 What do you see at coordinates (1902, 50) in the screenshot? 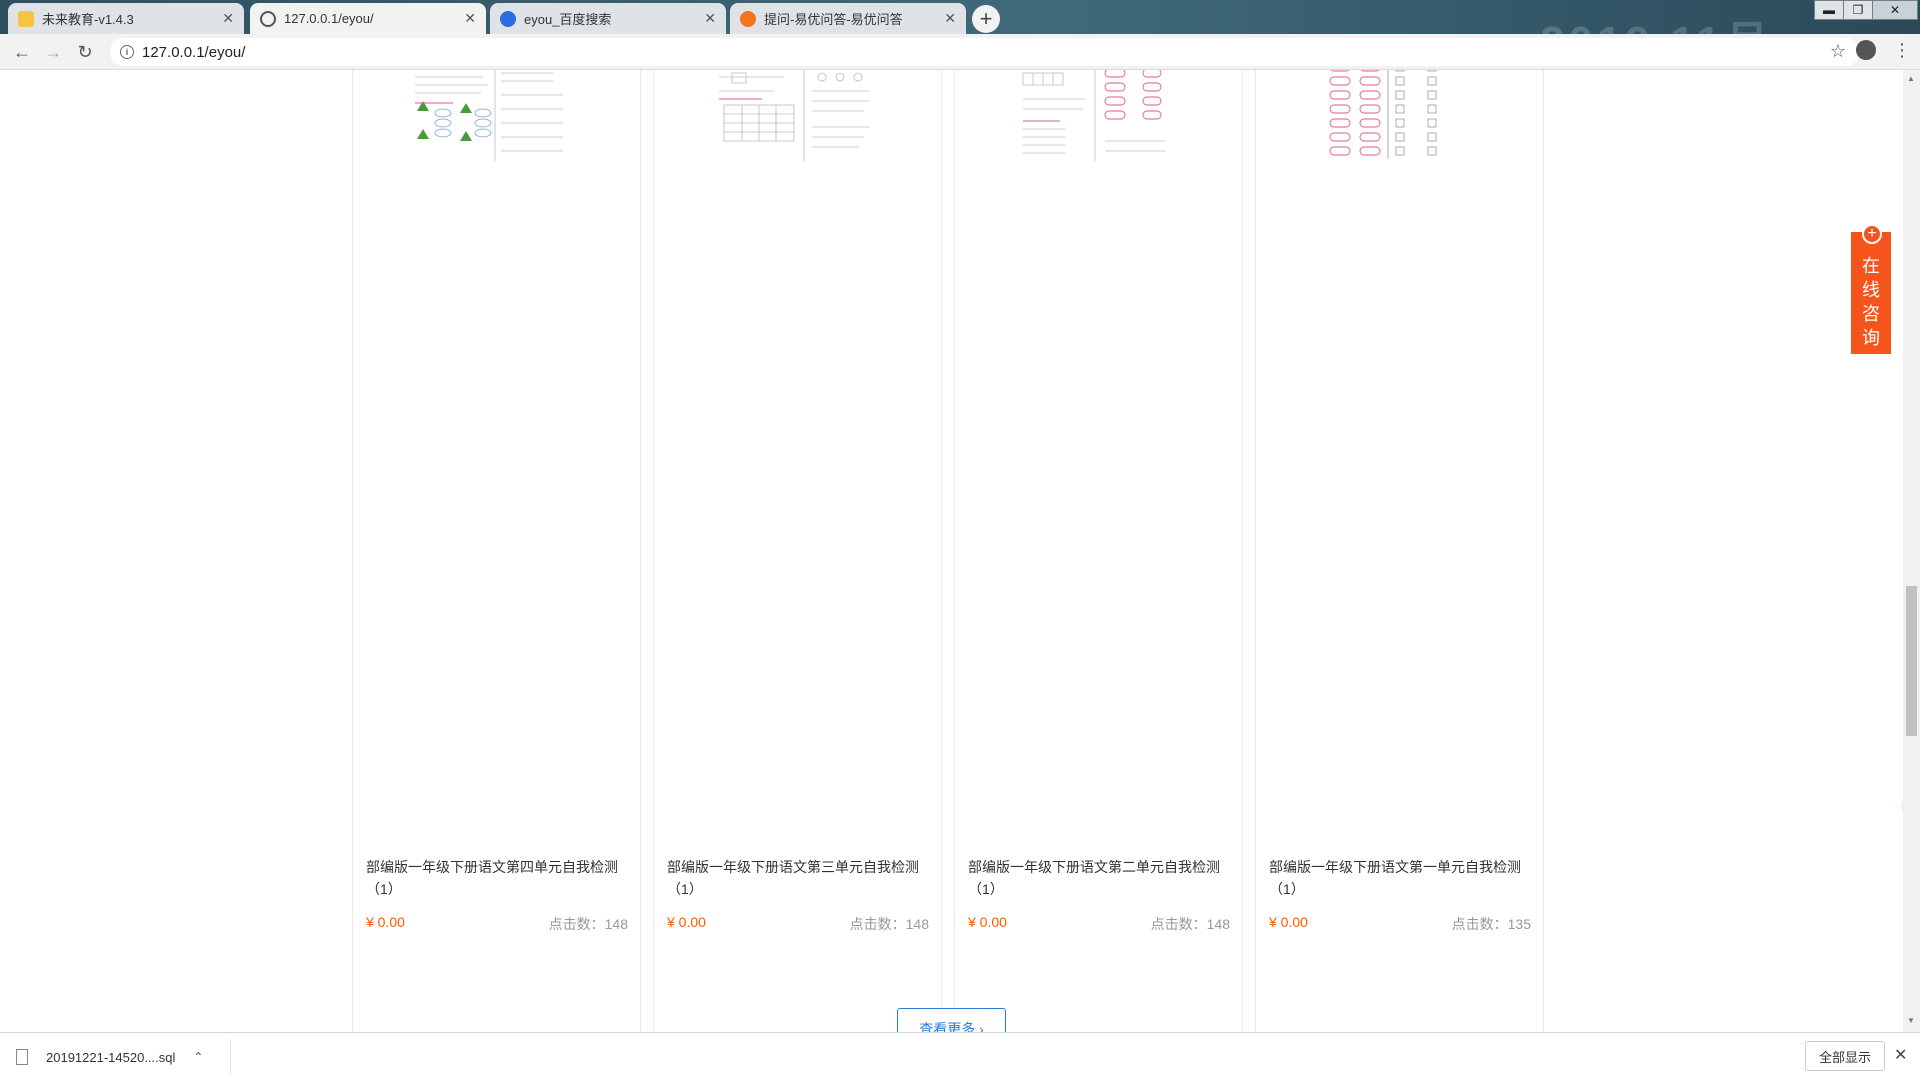
I see `menu-icon: ⋮` at bounding box center [1902, 50].